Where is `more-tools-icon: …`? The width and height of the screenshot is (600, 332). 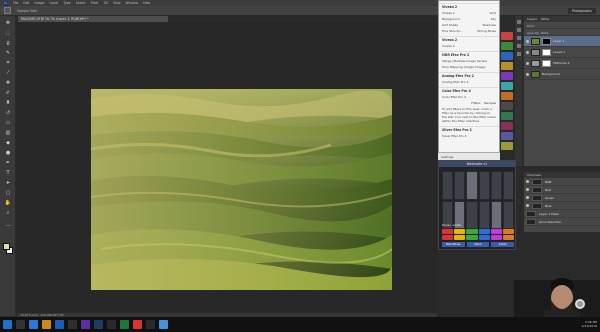
more-tools-icon: … is located at coordinates (8, 225).